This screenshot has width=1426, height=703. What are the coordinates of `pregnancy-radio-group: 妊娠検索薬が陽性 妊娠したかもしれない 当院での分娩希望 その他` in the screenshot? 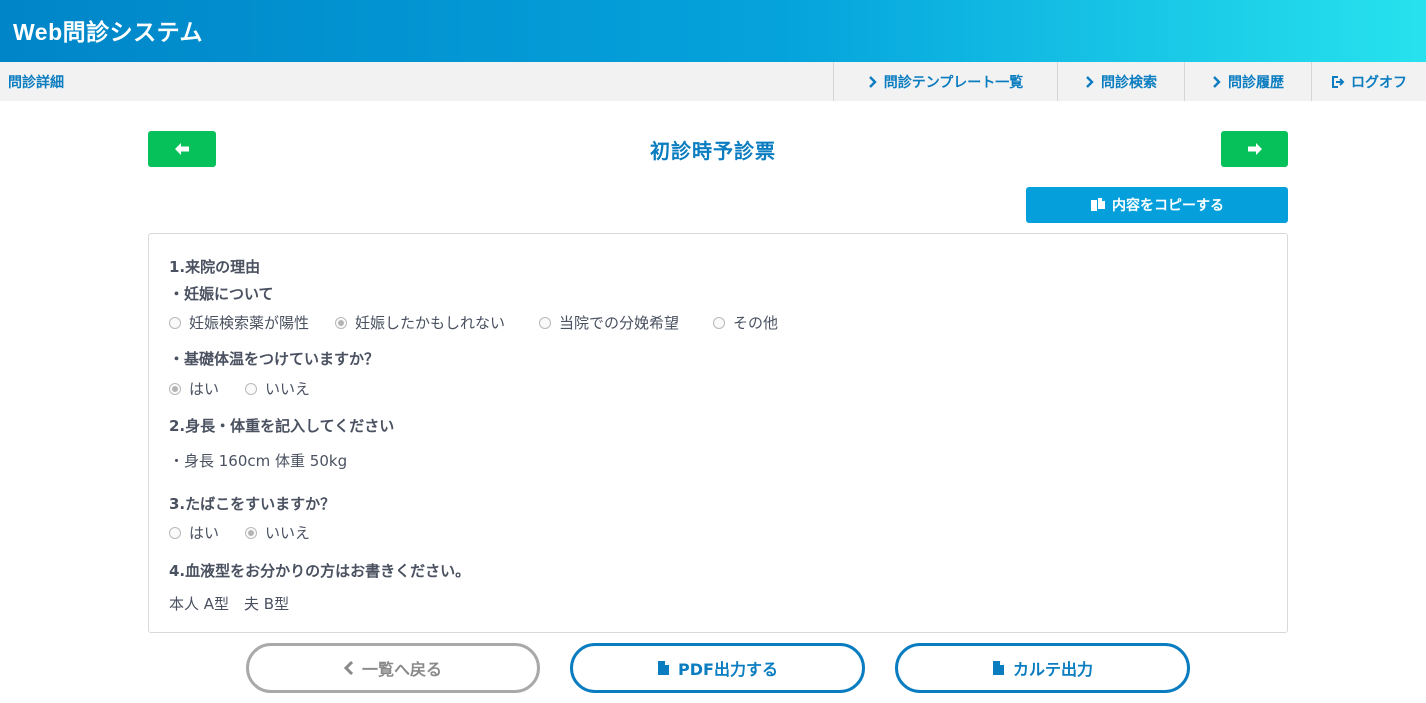 It's located at (486, 322).